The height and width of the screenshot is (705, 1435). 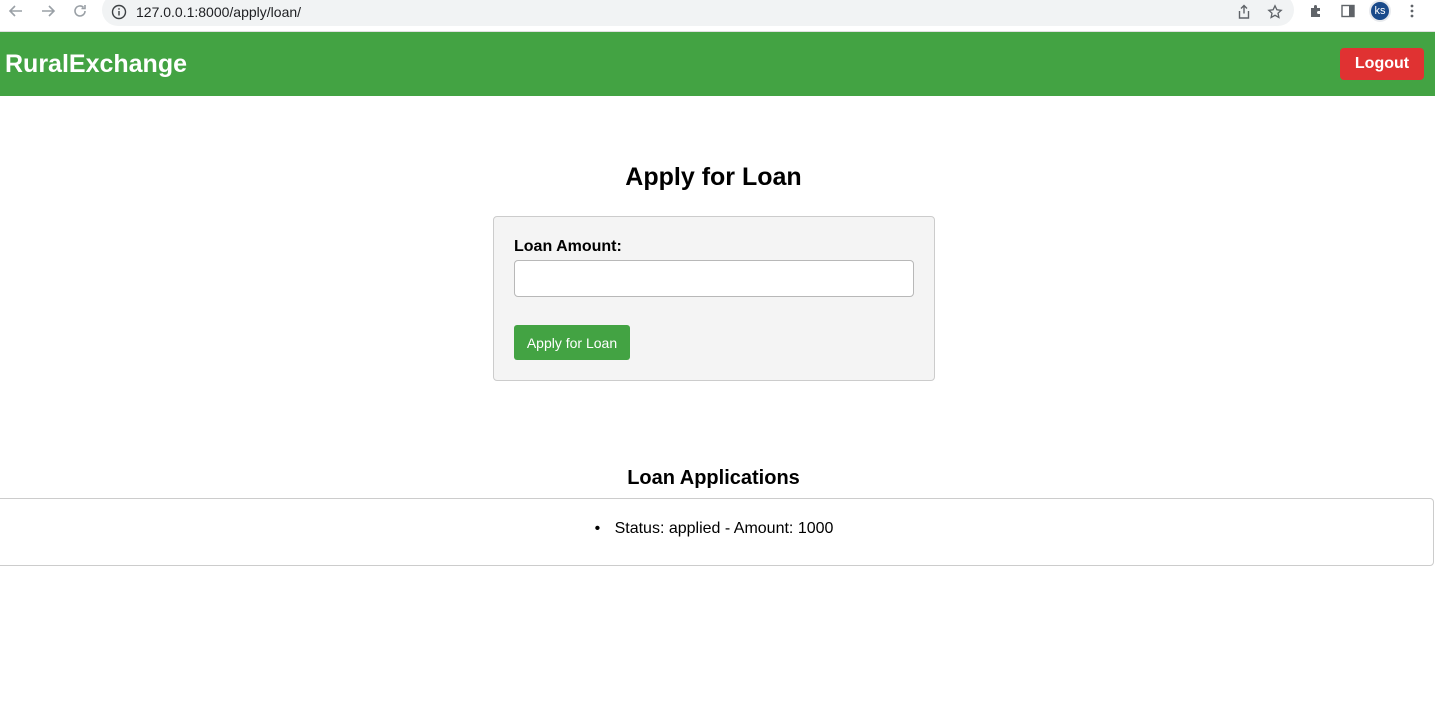 What do you see at coordinates (698, 13) in the screenshot?
I see `address-bar: 127.0.0.1:8000/apply/loan/` at bounding box center [698, 13].